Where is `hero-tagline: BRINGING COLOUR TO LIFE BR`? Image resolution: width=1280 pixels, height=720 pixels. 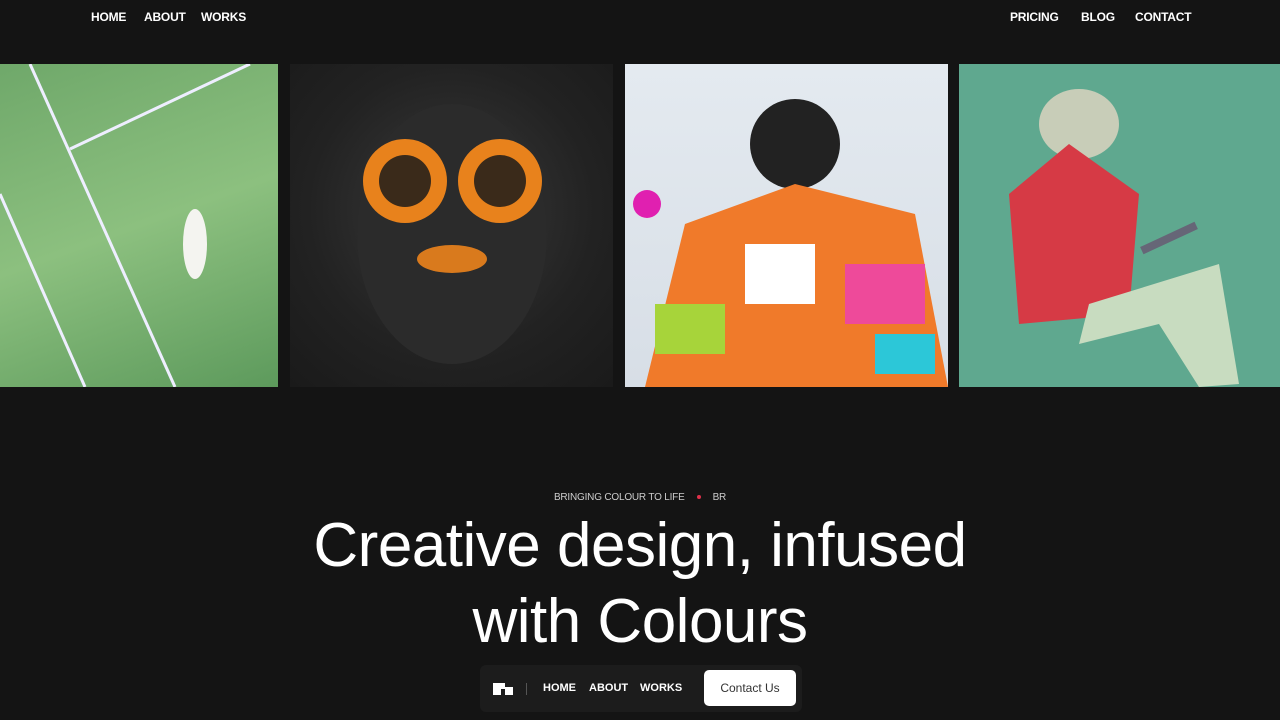
hero-tagline: BRINGING COLOUR TO LIFE BR is located at coordinates (640, 497).